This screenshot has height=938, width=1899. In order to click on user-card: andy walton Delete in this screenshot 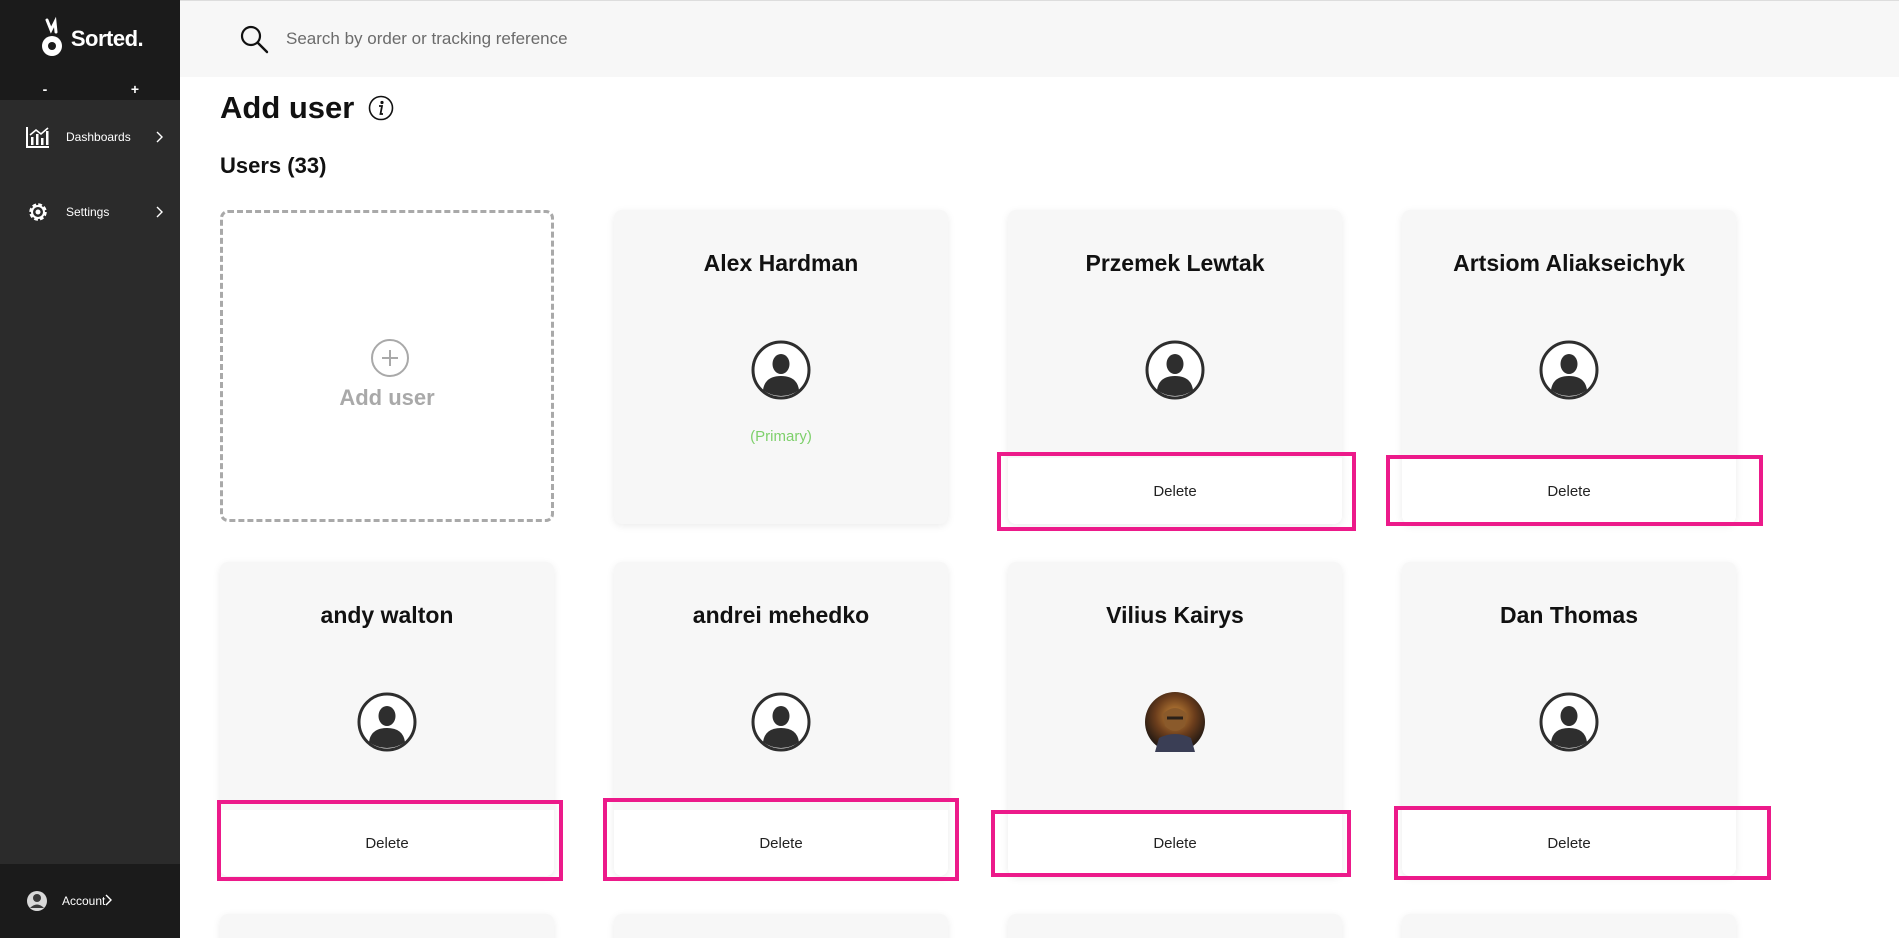, I will do `click(387, 719)`.